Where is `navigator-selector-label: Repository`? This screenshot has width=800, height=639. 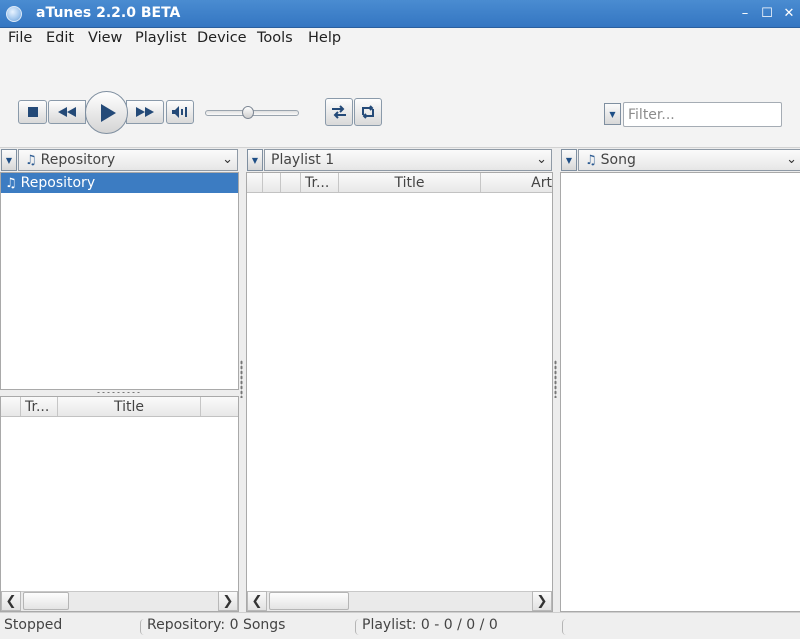
navigator-selector-label: Repository is located at coordinates (78, 160).